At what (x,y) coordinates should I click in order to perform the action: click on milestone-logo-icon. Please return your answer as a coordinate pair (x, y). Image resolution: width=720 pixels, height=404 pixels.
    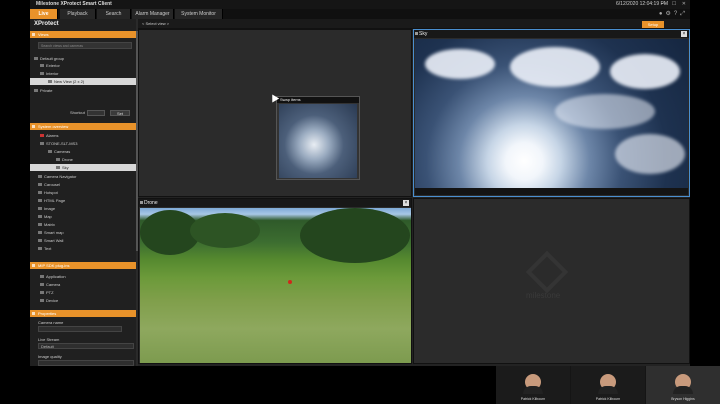
    Looking at the image, I should click on (547, 272).